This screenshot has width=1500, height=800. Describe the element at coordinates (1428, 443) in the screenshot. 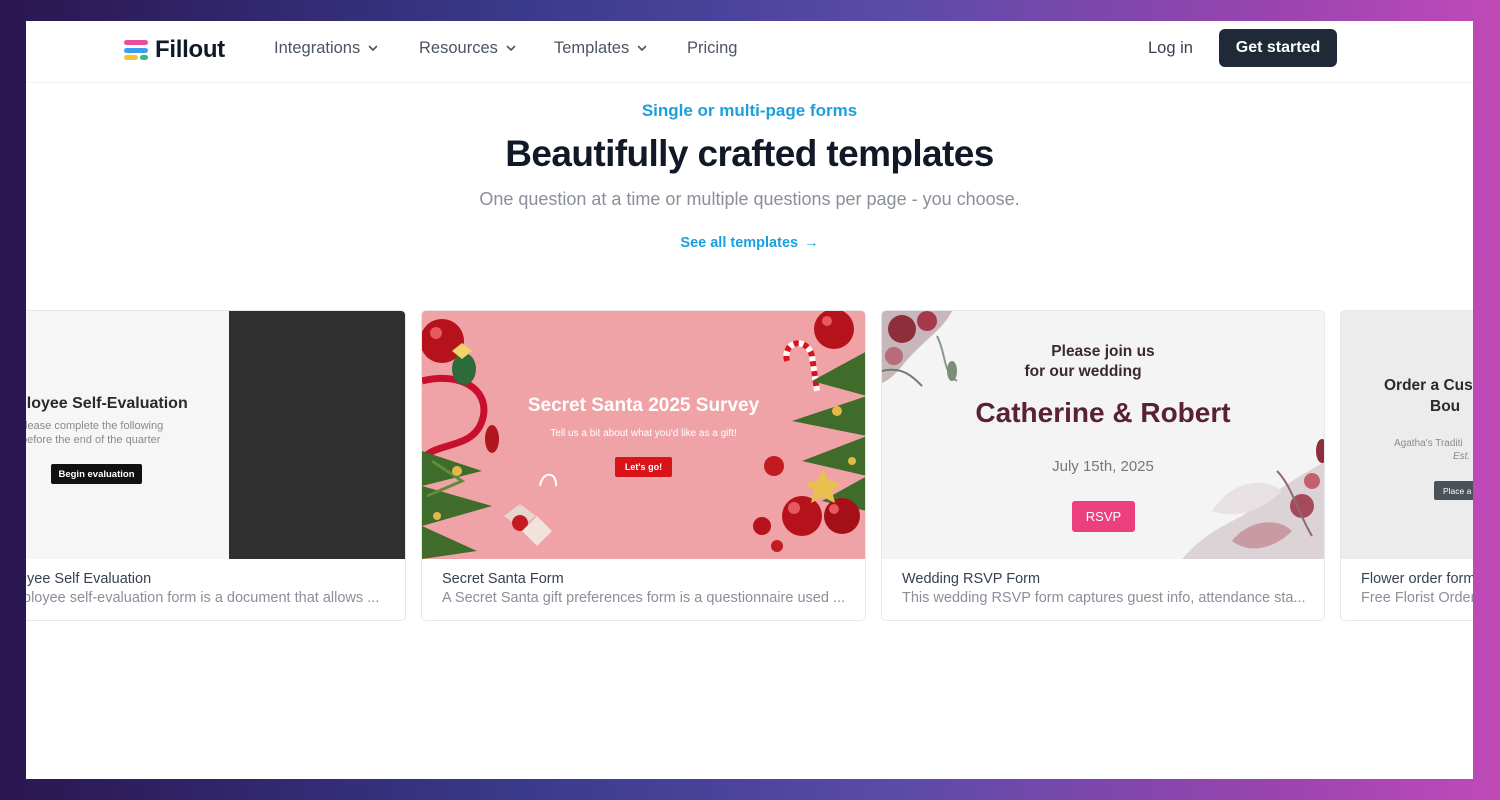

I see `preview-line: Agatha's Traditi` at that location.